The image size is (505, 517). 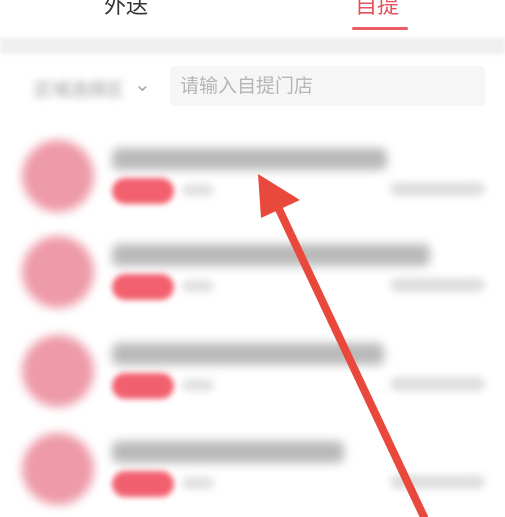 I want to click on region-selector: 区域选择区 ⌄, so click(x=89, y=86).